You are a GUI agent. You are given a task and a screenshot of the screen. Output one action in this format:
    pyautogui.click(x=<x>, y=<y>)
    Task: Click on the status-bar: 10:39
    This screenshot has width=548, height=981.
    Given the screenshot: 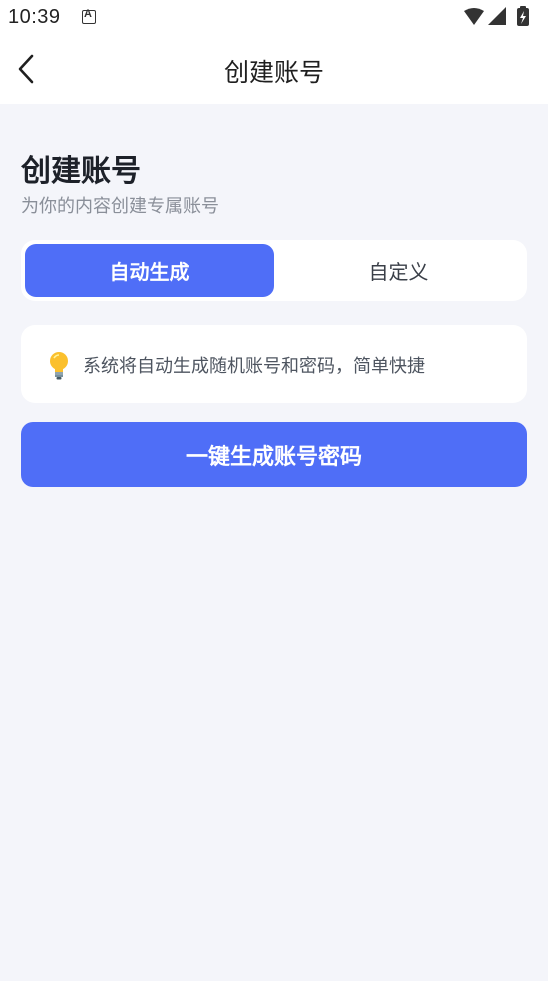 What is the action you would take?
    pyautogui.click(x=274, y=17)
    